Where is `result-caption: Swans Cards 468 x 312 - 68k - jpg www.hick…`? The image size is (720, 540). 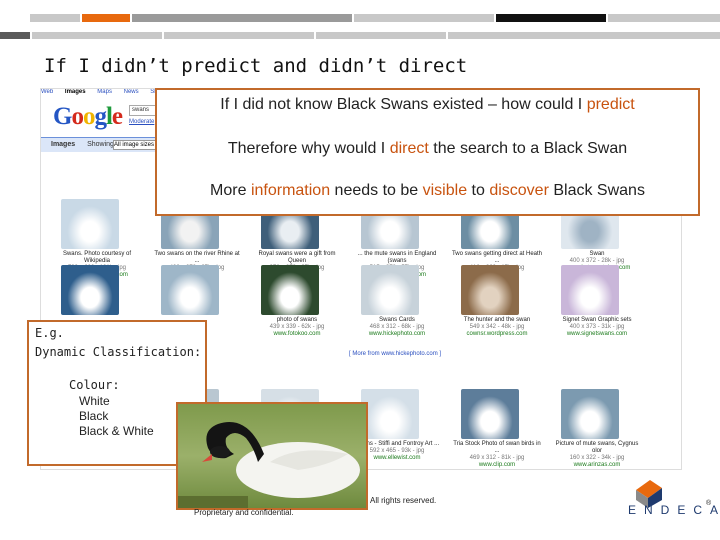 result-caption: Swans Cards 468 x 312 - 68k - jpg www.hick… is located at coordinates (397, 327).